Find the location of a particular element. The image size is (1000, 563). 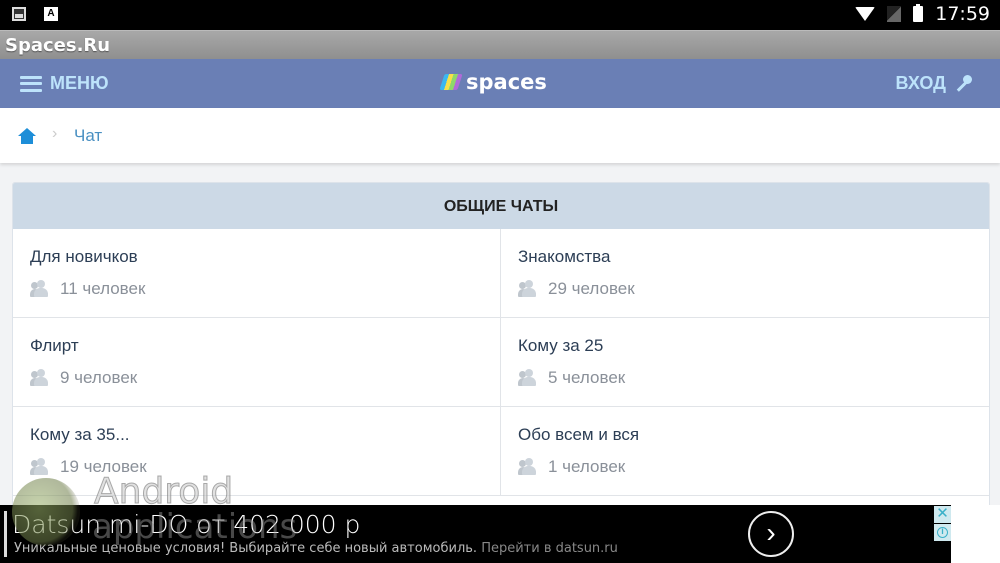

image-notification-icon is located at coordinates (19, 14).